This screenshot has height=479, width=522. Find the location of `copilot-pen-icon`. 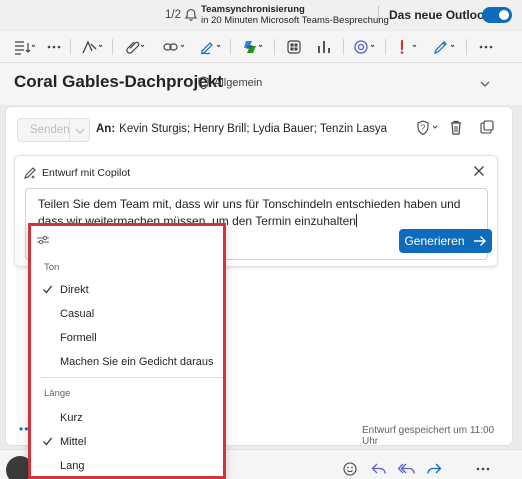

copilot-pen-icon is located at coordinates (30, 173).